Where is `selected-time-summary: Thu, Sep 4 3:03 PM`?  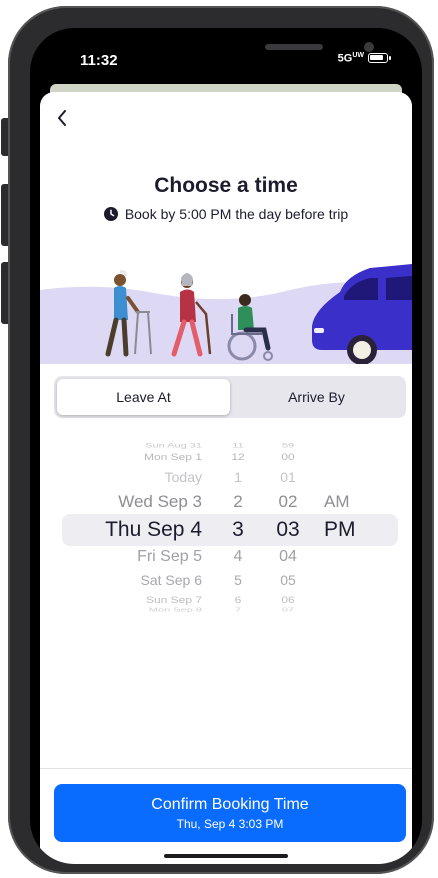 selected-time-summary: Thu, Sep 4 3:03 PM is located at coordinates (230, 823).